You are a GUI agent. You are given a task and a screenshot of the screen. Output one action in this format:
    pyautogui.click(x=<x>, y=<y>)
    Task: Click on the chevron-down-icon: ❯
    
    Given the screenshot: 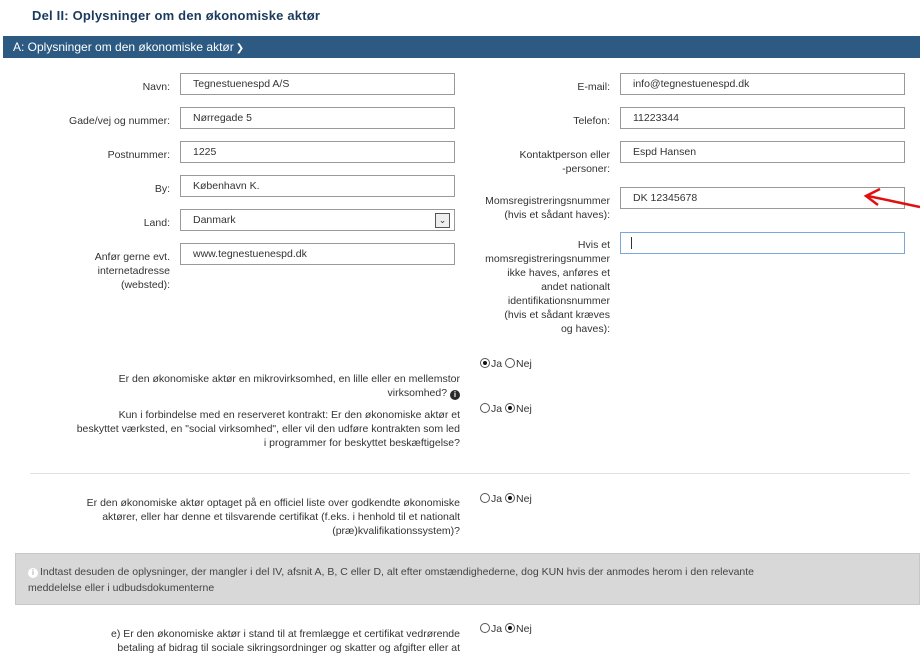 What is the action you would take?
    pyautogui.click(x=240, y=48)
    